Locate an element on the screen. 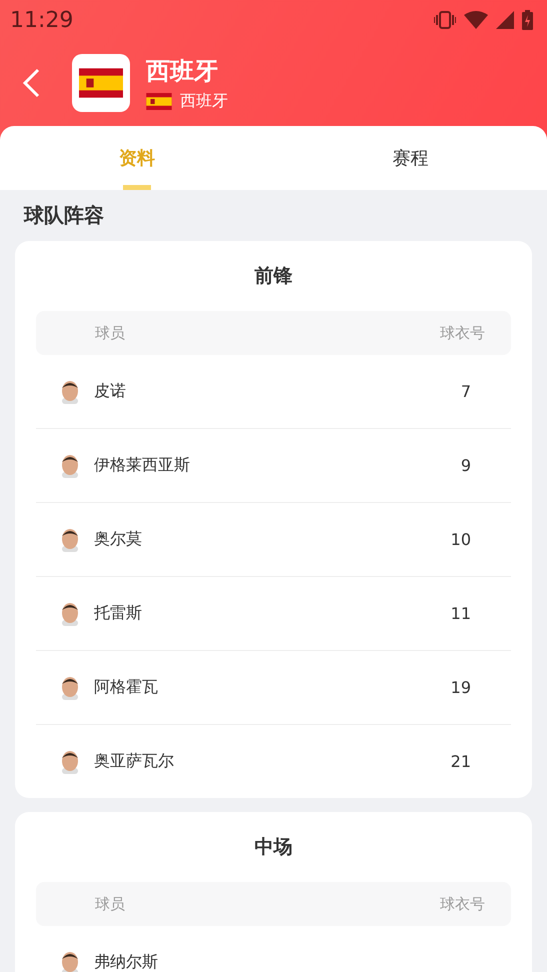 The image size is (547, 972). battery-icon is located at coordinates (527, 20).